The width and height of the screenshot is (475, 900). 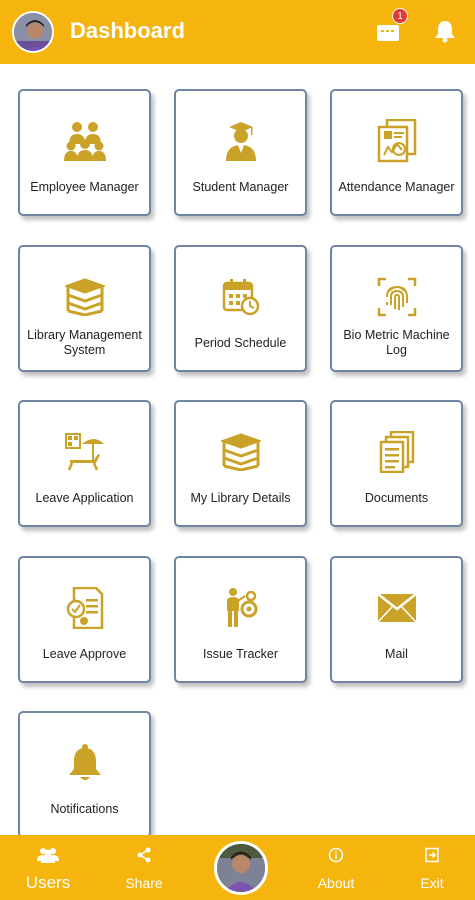 What do you see at coordinates (396, 653) in the screenshot?
I see `tile-label: Mail` at bounding box center [396, 653].